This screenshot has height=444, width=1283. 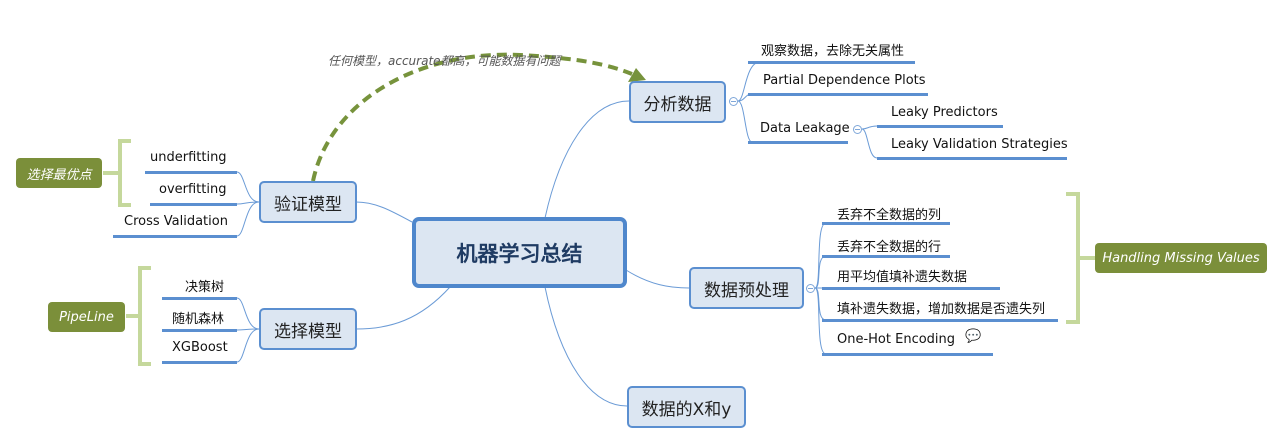 I want to click on leaf-leaky-validation: Leaky Validation Strategies, so click(x=979, y=144).